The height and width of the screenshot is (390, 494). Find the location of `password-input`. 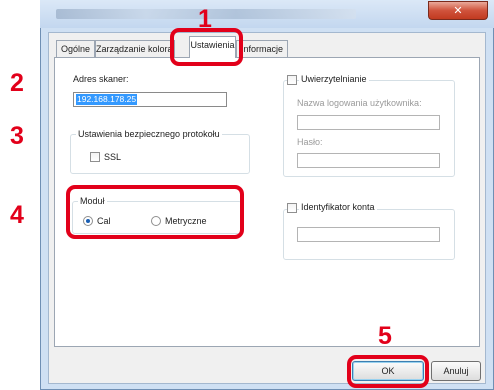

password-input is located at coordinates (368, 160).